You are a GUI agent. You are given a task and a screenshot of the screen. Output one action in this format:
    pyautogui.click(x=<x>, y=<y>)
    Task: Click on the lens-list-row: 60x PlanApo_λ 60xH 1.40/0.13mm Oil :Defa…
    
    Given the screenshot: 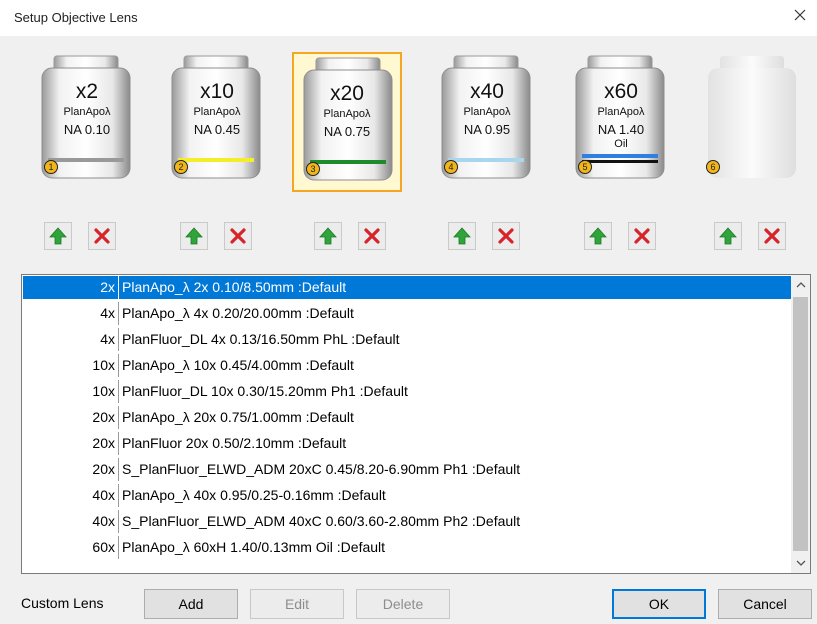 What is the action you would take?
    pyautogui.click(x=407, y=547)
    